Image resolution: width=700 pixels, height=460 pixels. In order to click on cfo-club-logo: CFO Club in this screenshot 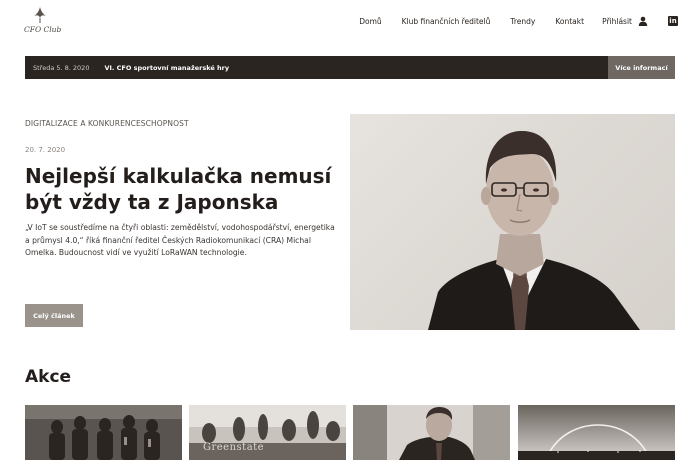, I will do `click(42, 20)`.